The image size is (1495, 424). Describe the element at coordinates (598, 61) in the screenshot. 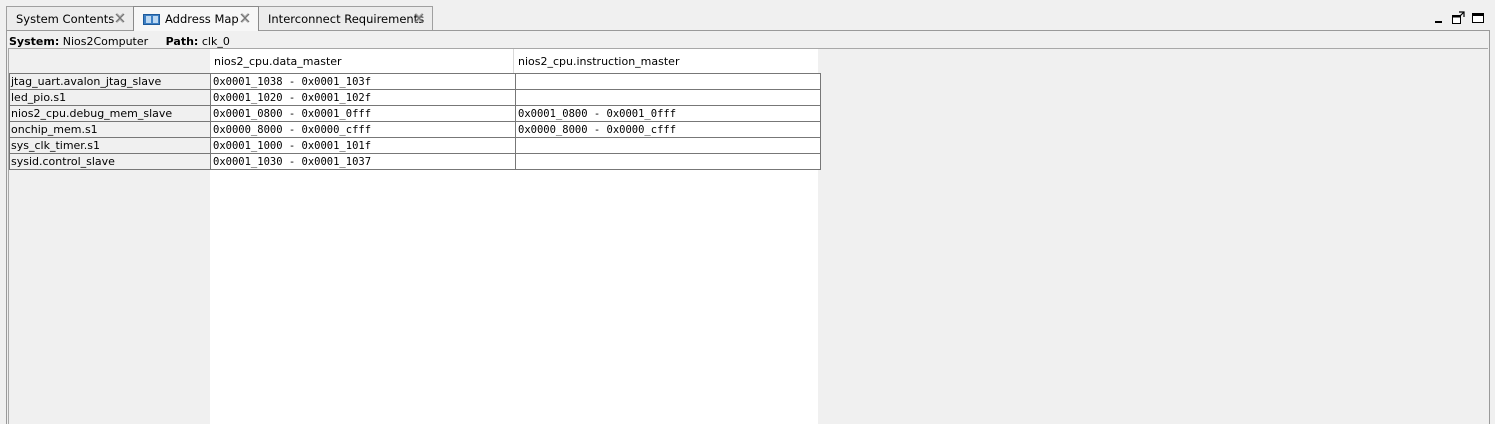

I see `column-header-instruction-master: nios2_cpu.instruction_master` at that location.